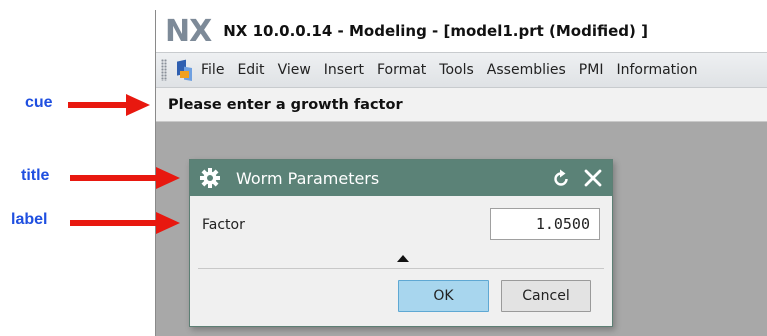 The image size is (767, 336). Describe the element at coordinates (656, 70) in the screenshot. I see `menu-information: Information` at that location.